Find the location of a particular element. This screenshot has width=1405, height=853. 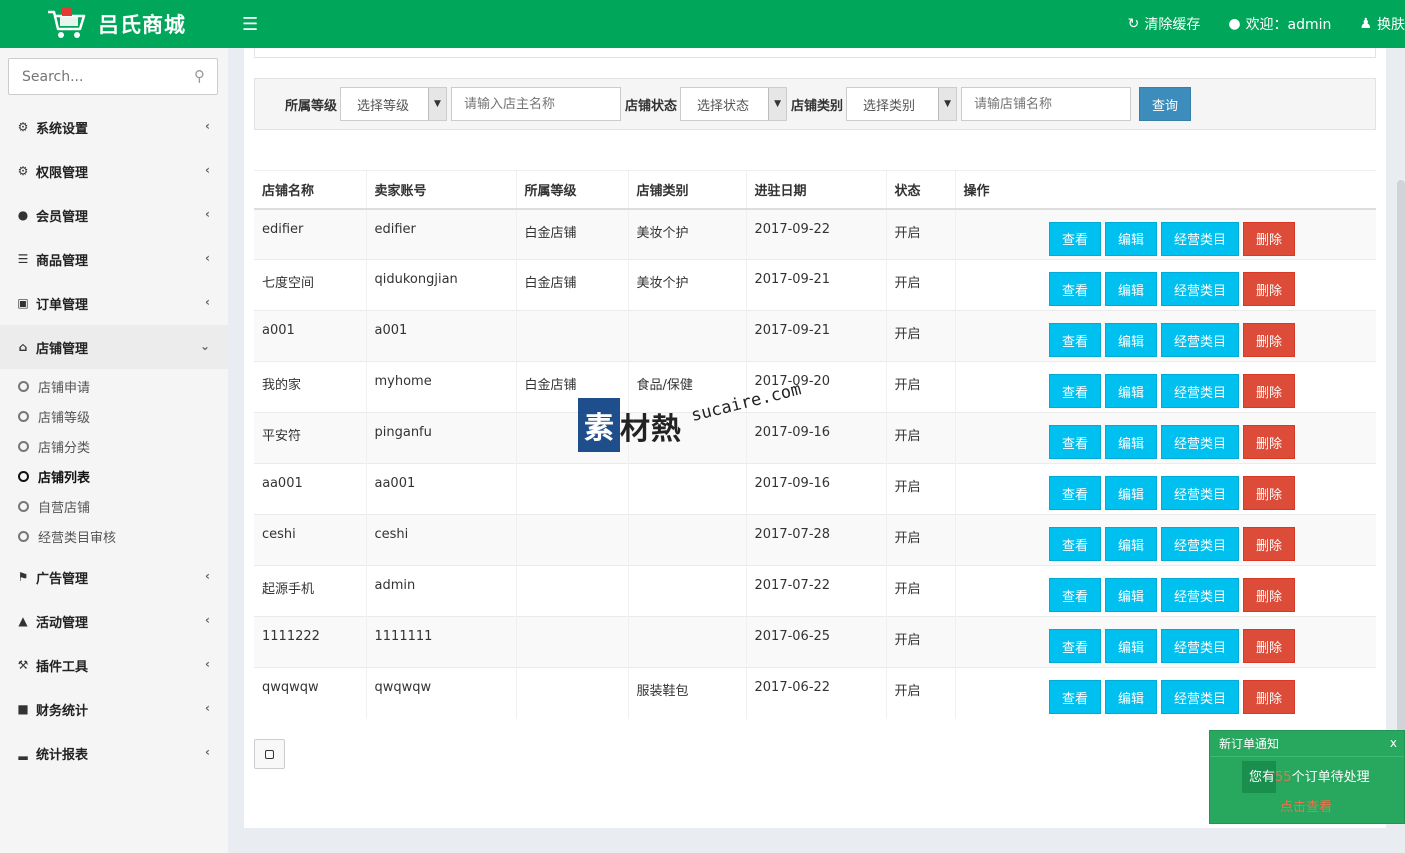

sidebar-search-input is located at coordinates (94, 76).